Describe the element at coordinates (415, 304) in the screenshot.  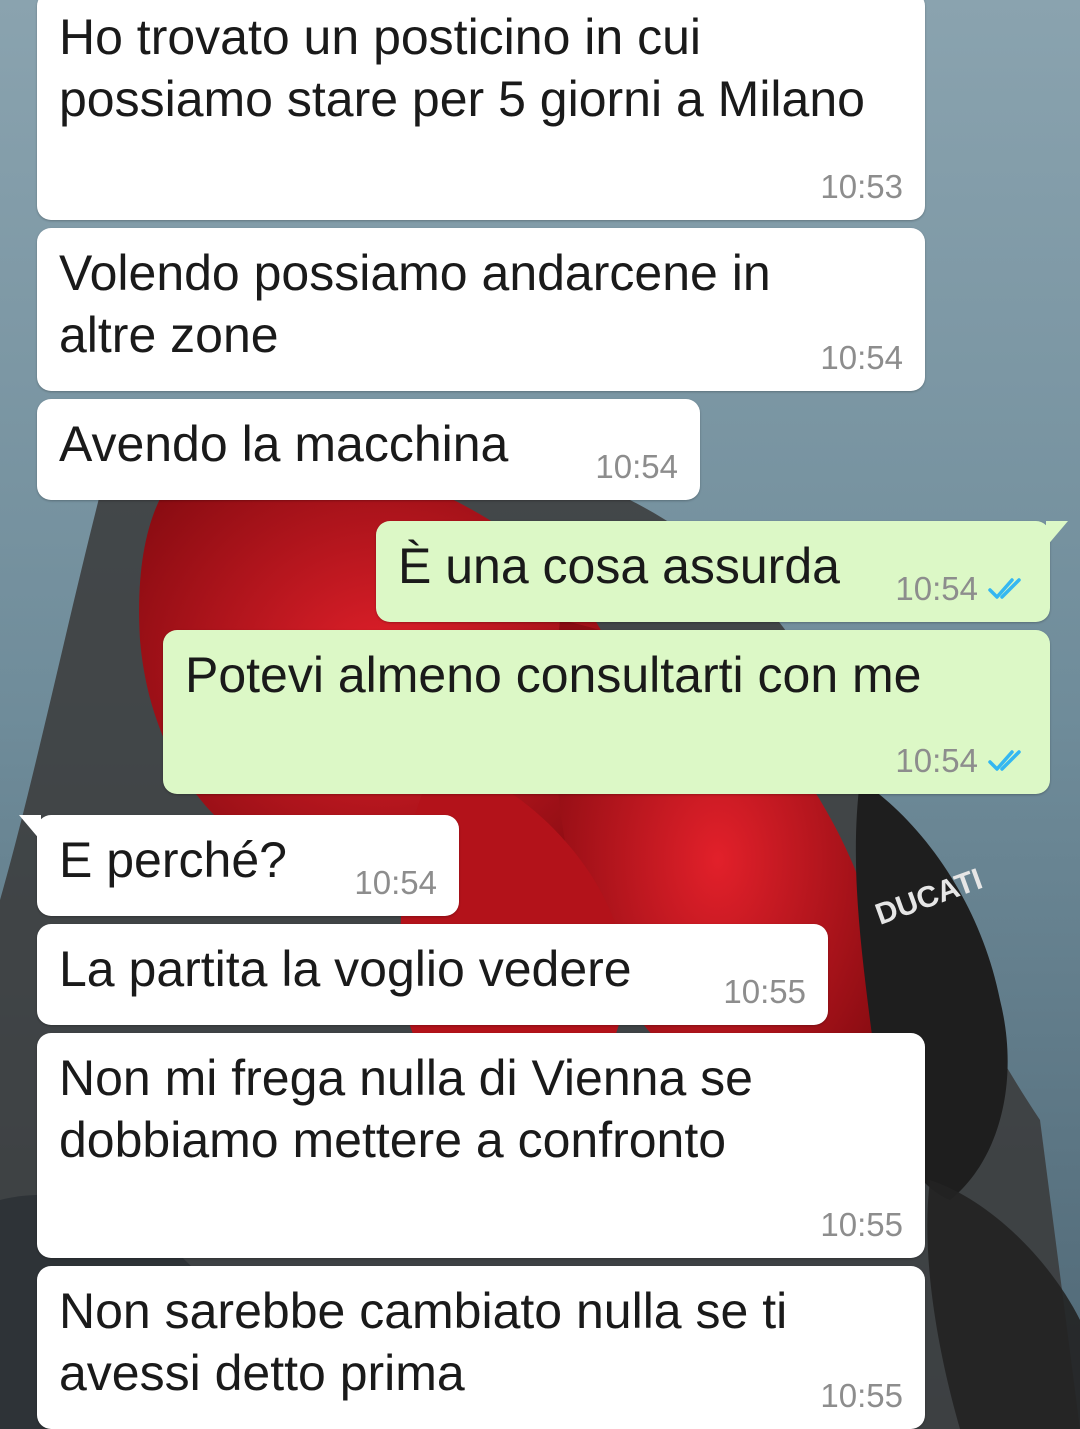
I see `message-text: Volendo possiamo andarcene in altre zone` at that location.